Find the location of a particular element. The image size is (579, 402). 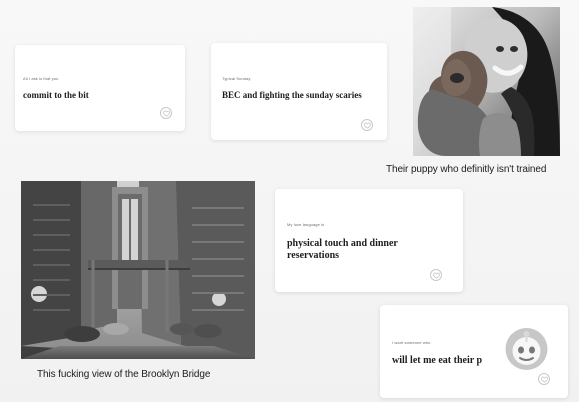

photo-caption: This fucking view of the Brooklyn Bridge is located at coordinates (124, 374).